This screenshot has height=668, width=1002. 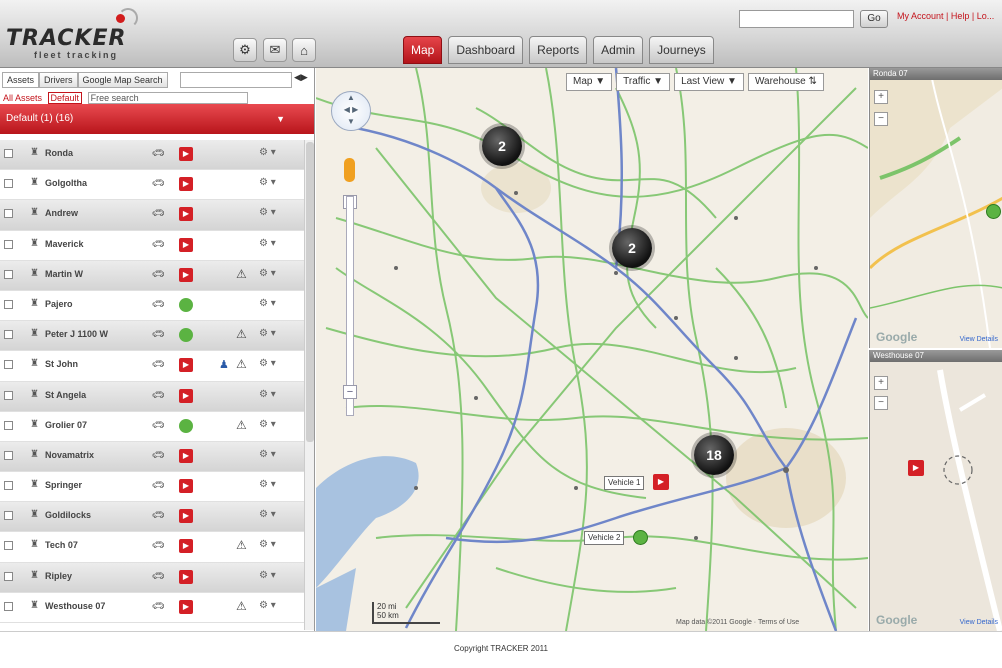 What do you see at coordinates (796, 19) in the screenshot?
I see `search-input` at bounding box center [796, 19].